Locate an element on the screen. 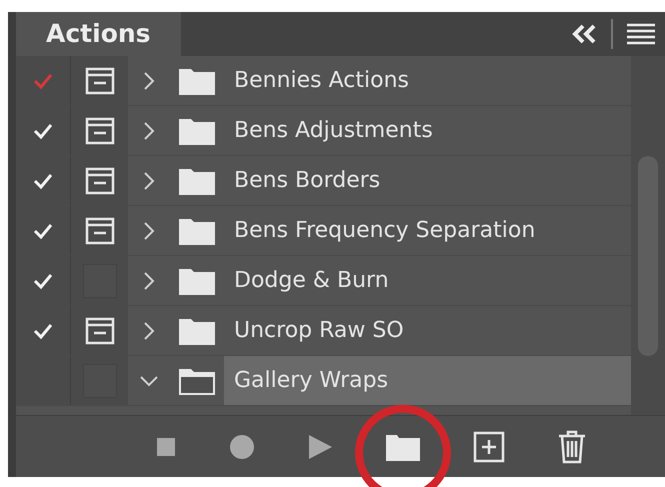 The height and width of the screenshot is (487, 665). action-set-row: Gallery Wraps is located at coordinates (323, 381).